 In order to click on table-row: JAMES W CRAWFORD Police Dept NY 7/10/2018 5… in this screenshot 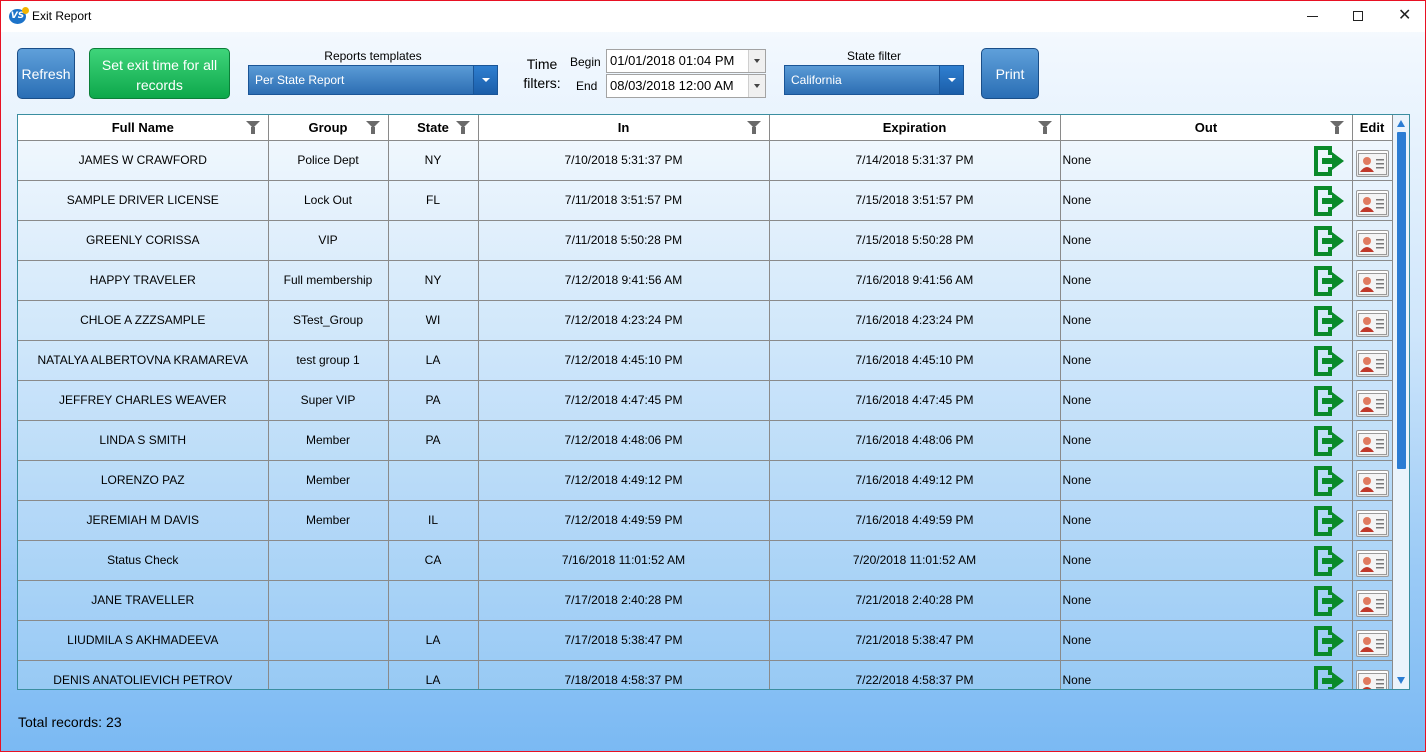, I will do `click(705, 160)`.